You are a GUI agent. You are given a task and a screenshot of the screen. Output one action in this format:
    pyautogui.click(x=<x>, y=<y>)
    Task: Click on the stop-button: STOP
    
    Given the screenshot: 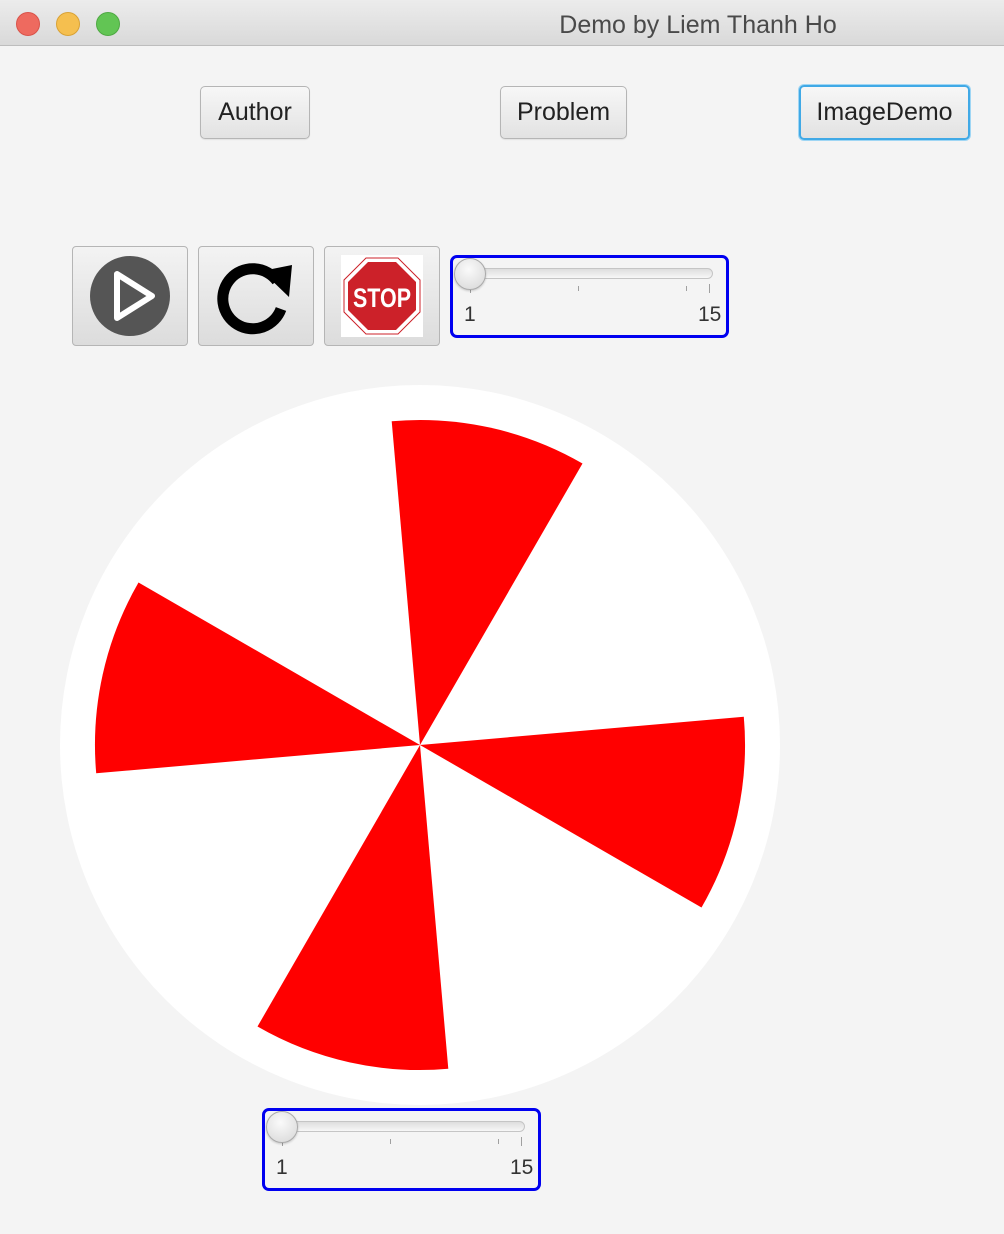 What is the action you would take?
    pyautogui.click(x=382, y=296)
    